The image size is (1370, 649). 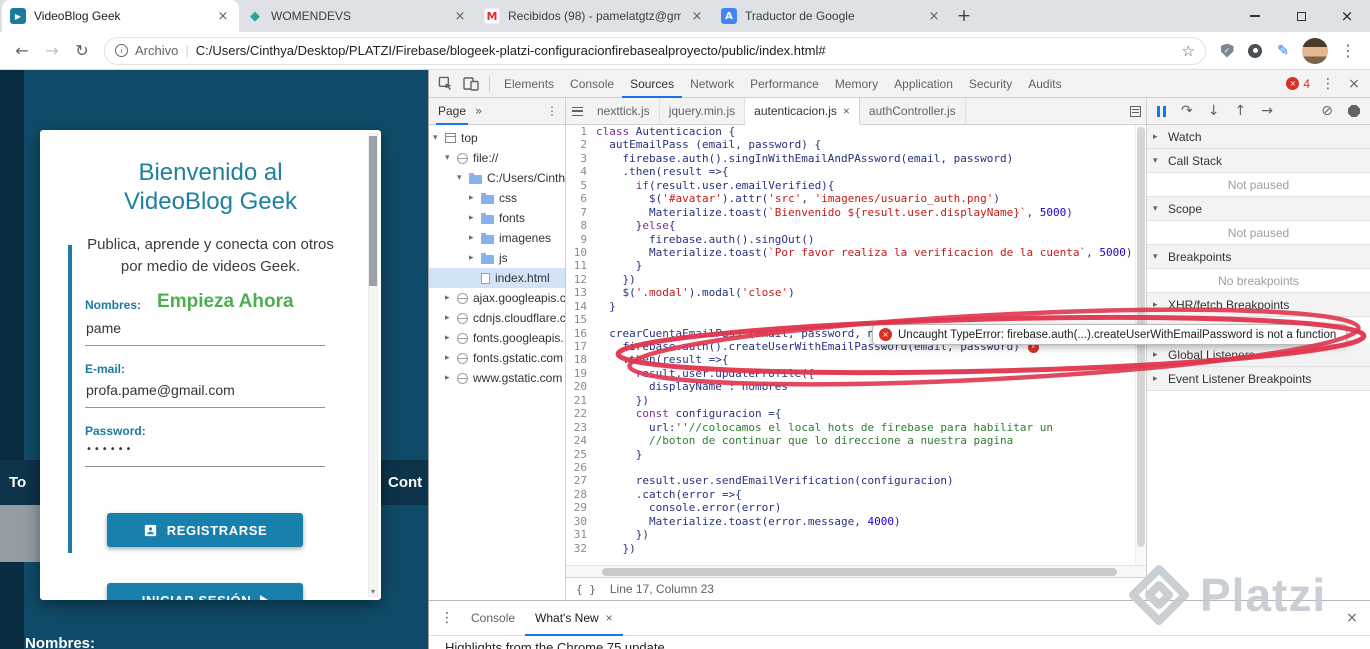 I want to click on line-number: 30, so click(x=581, y=521).